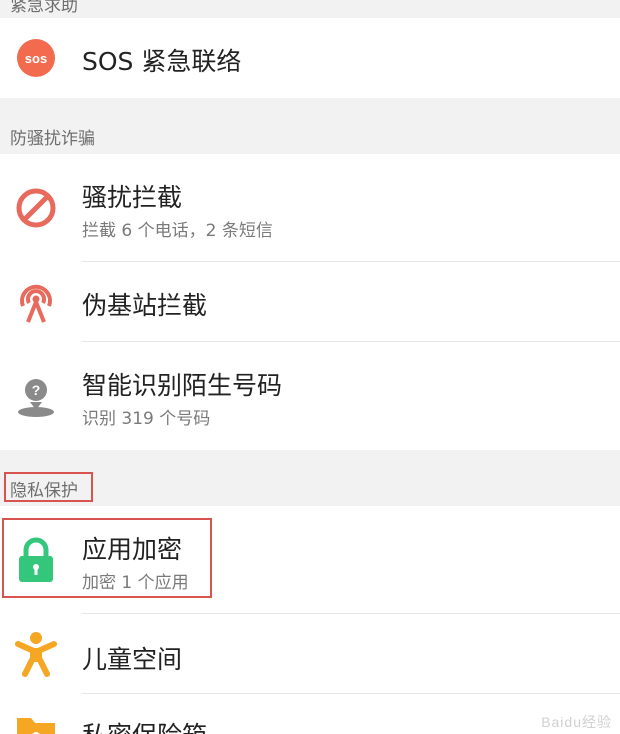 The image size is (620, 734). Describe the element at coordinates (576, 722) in the screenshot. I see `watermark: Baidu经验` at that location.